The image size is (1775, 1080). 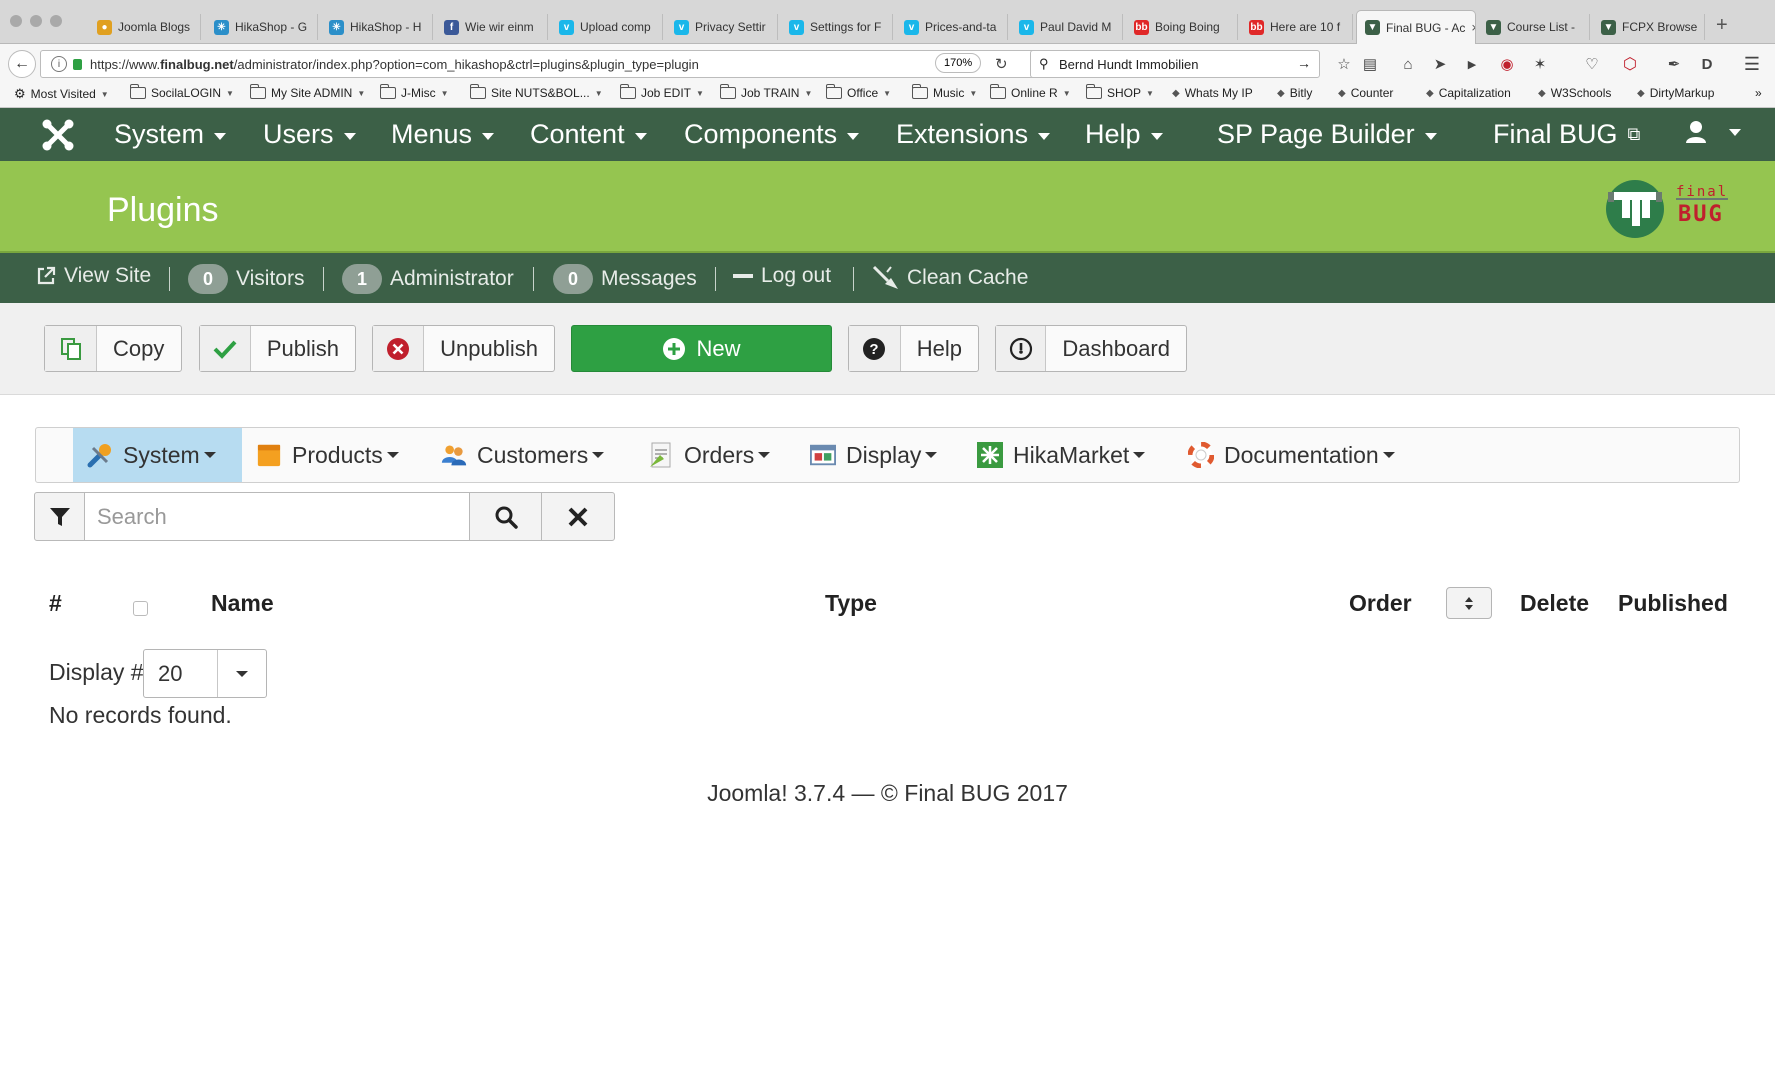 What do you see at coordinates (944, 92) in the screenshot?
I see `bookmark-item: Music ▼` at bounding box center [944, 92].